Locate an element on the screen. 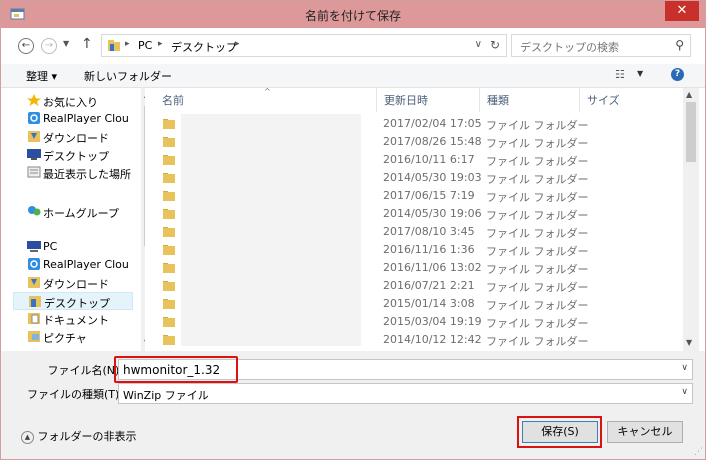  table-row: 2017/06/15 7:19 ファイル フォルダー is located at coordinates (417, 196).